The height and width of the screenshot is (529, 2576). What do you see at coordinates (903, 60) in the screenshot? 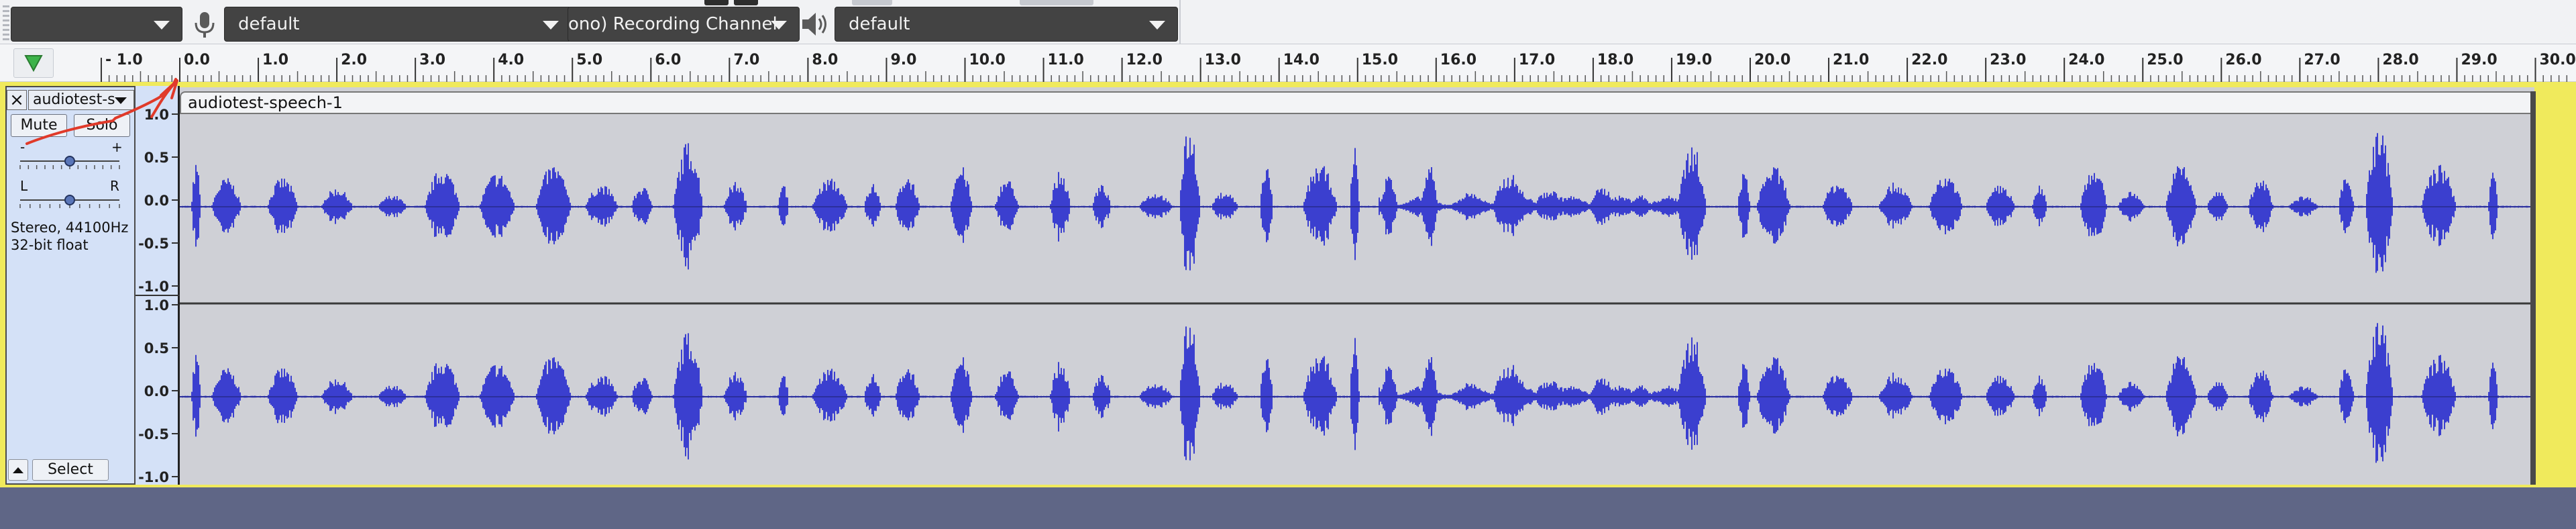
I see `ruler-tick-label: 9.0` at bounding box center [903, 60].